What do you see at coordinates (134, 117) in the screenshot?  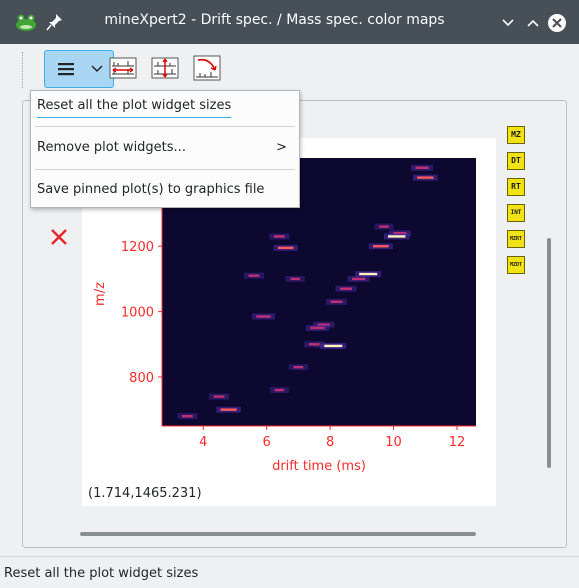 I see `focus-underline` at bounding box center [134, 117].